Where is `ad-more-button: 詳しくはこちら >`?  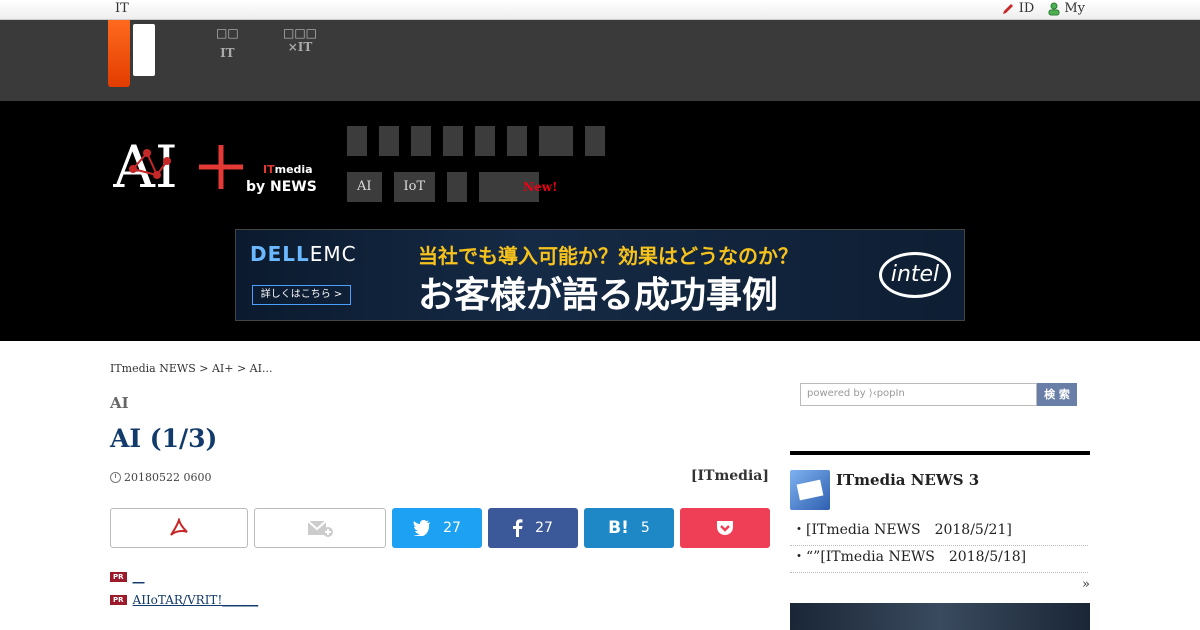
ad-more-button: 詳しくはこちら > is located at coordinates (301, 295).